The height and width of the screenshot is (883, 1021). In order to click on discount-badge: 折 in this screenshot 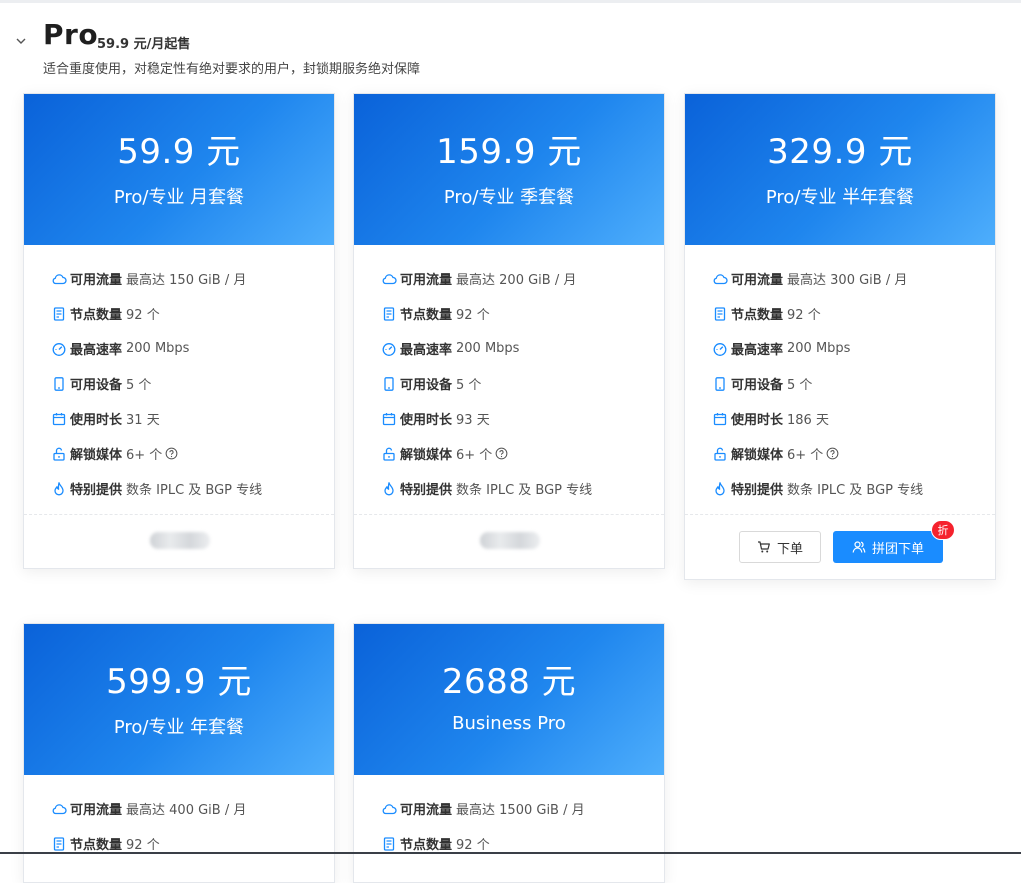, I will do `click(943, 530)`.